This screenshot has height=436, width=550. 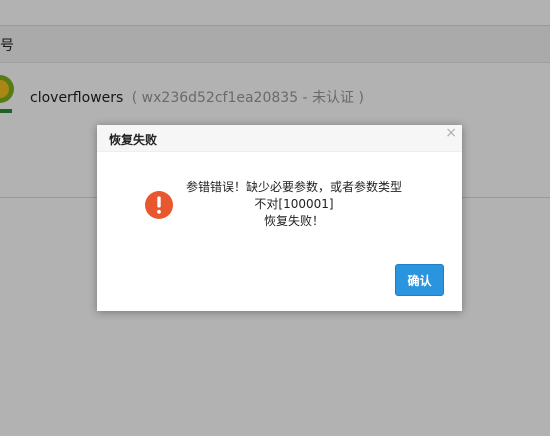 I want to click on error-message-line: 不对[100001], so click(x=294, y=204).